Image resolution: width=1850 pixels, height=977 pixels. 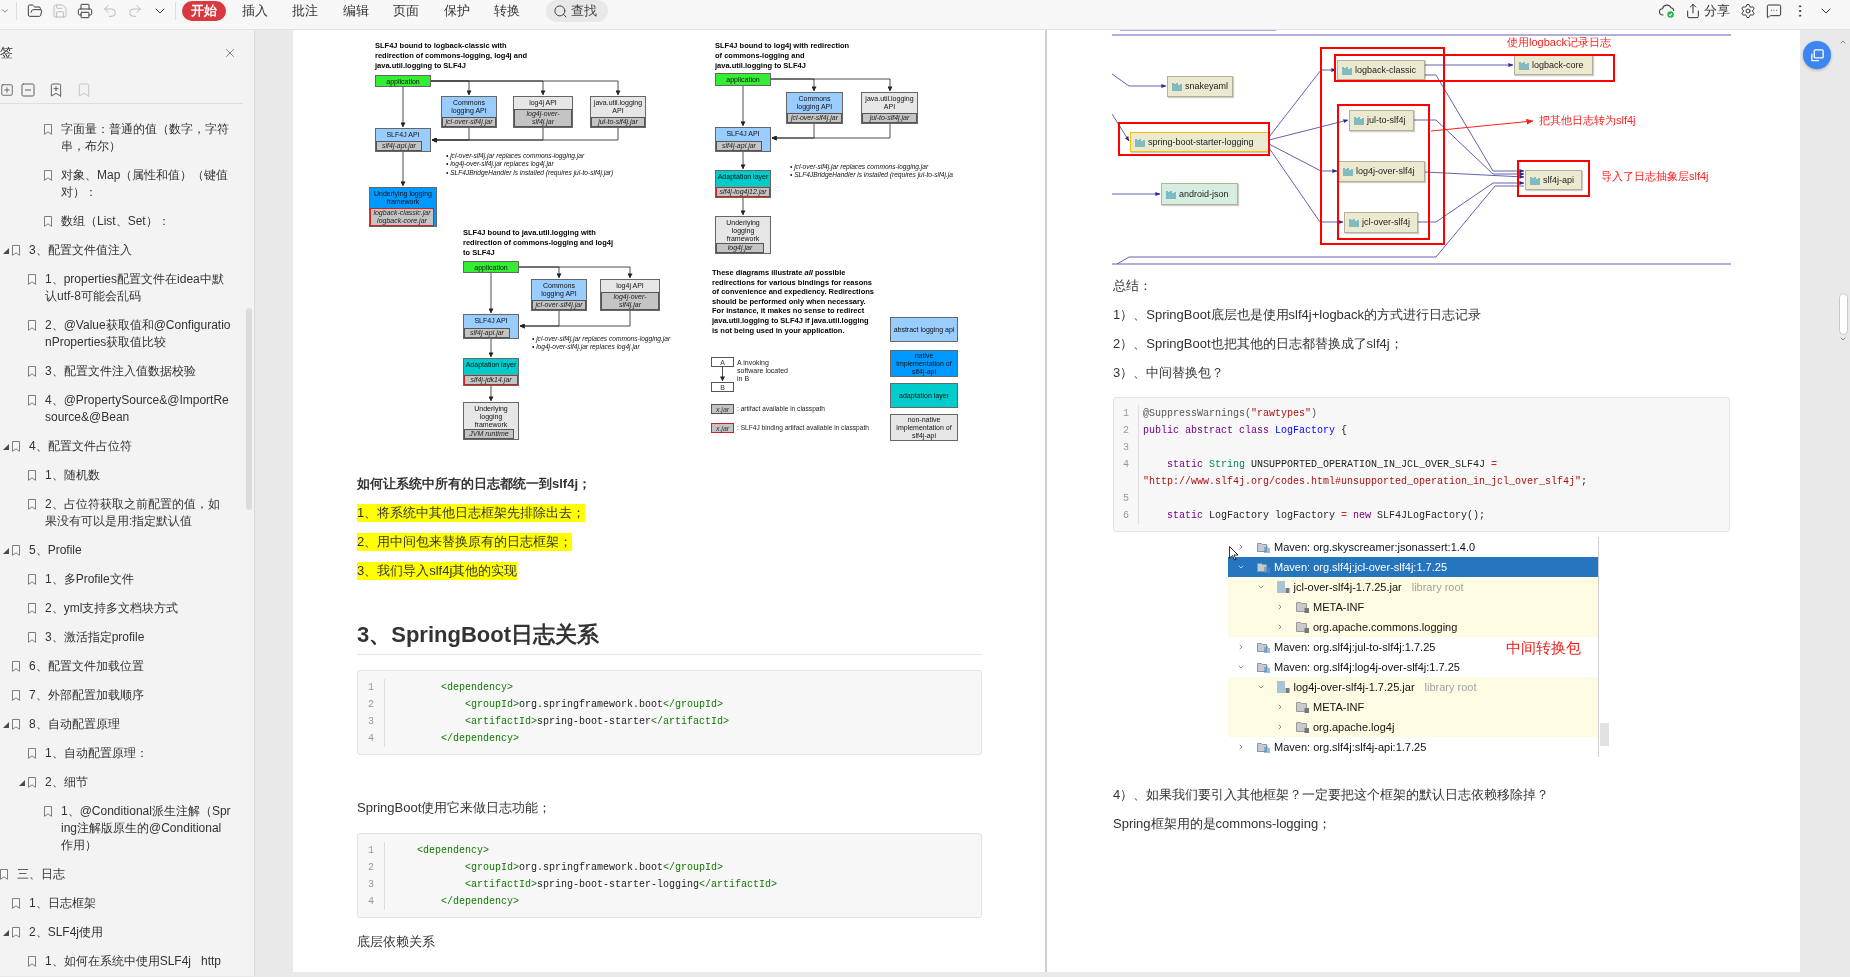 What do you see at coordinates (1817, 55) in the screenshot?
I see `floating-button` at bounding box center [1817, 55].